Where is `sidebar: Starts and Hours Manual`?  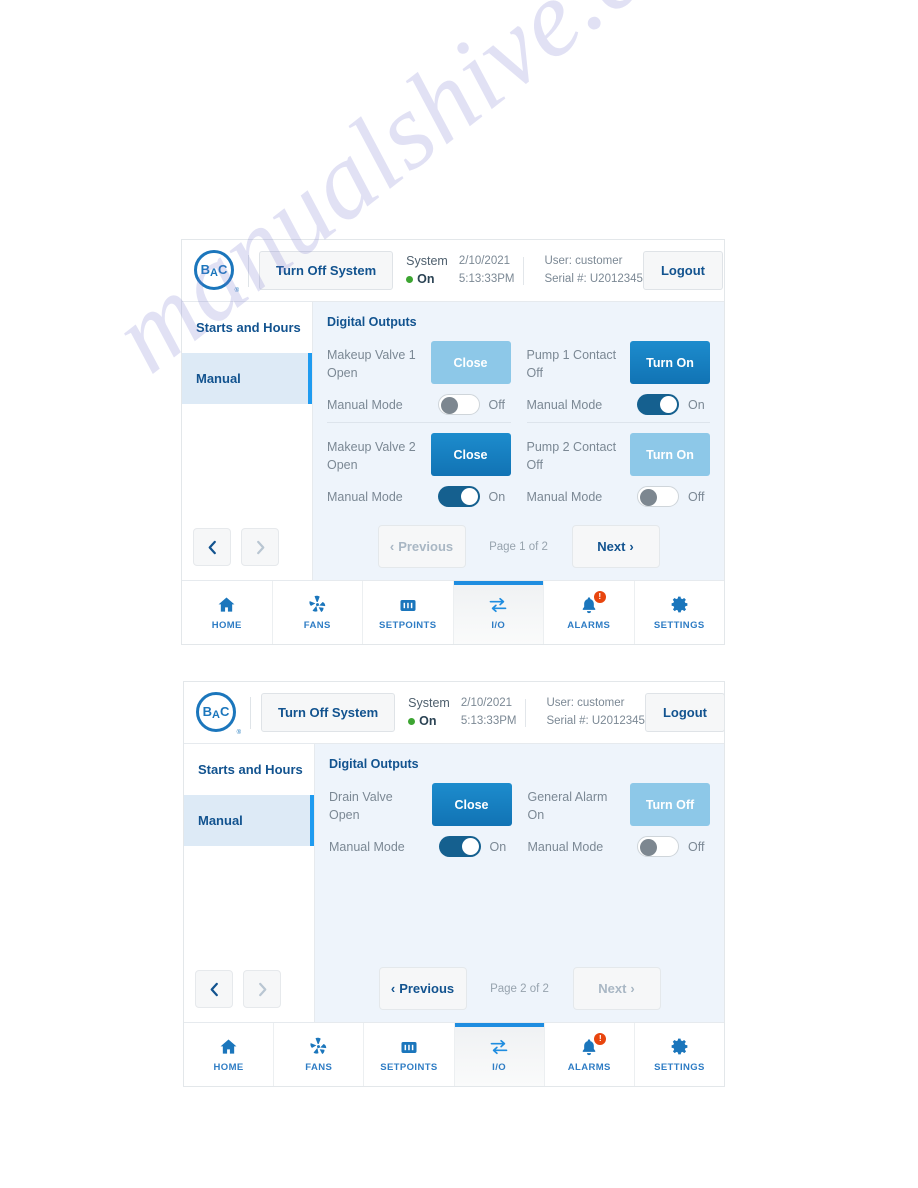 sidebar: Starts and Hours Manual is located at coordinates (249, 883).